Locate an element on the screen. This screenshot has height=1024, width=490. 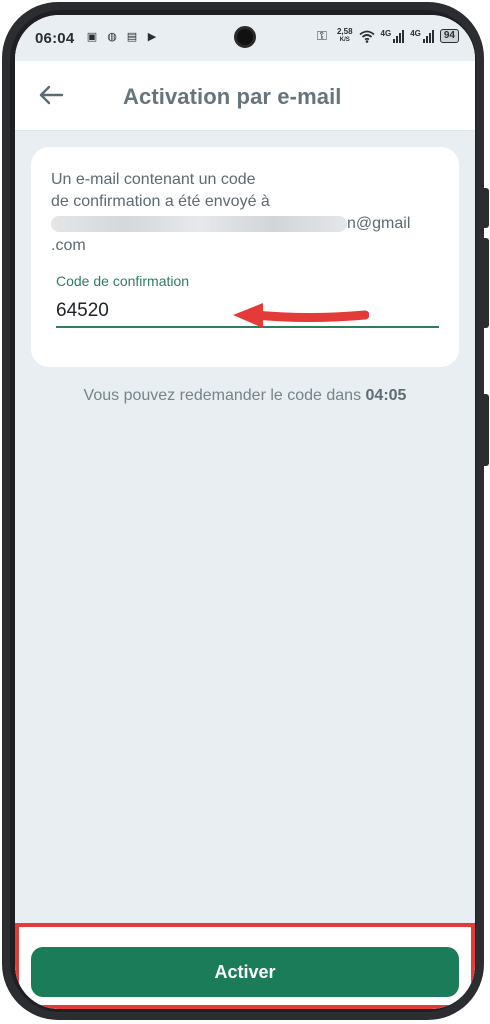
status-bar: 06:04 ▣ ◍ ▤ ▶ ⚿ 2,58 K/S 4G 4G 94 is located at coordinates (245, 38).